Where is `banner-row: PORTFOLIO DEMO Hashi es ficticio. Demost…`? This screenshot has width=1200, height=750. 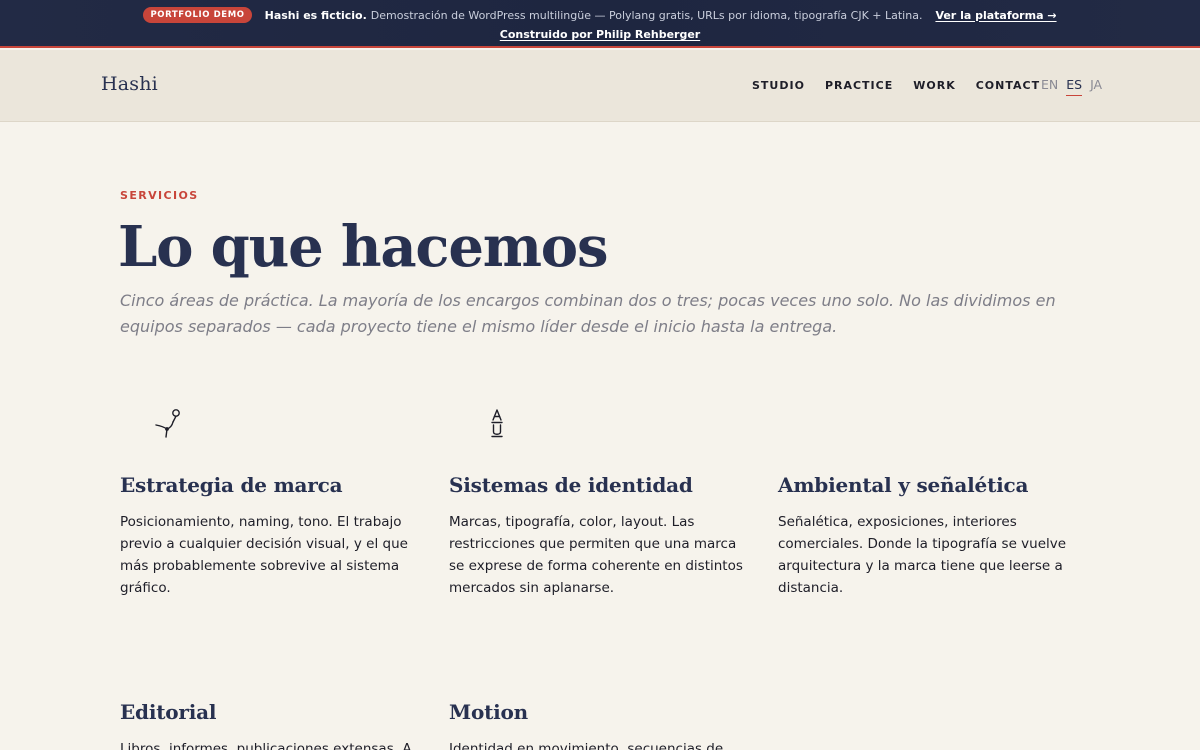 banner-row: PORTFOLIO DEMO Hashi es ficticio. Demost… is located at coordinates (600, 15).